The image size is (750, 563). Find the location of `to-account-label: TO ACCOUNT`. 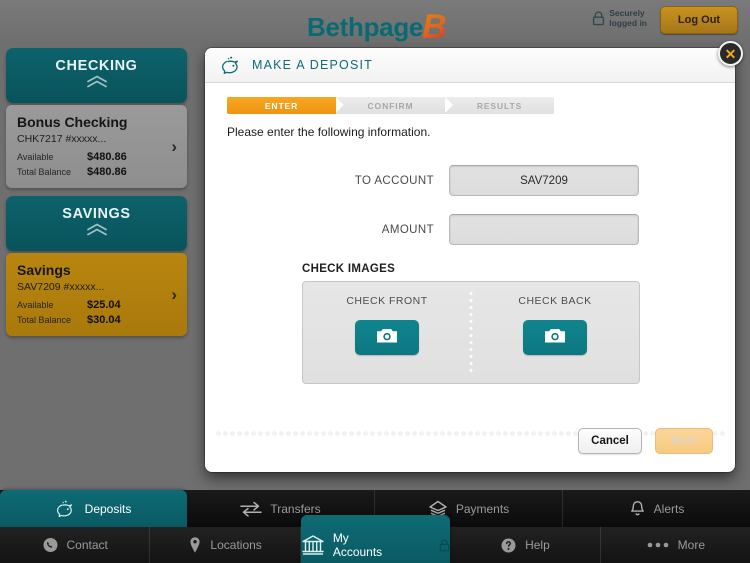

to-account-label: TO ACCOUNT is located at coordinates (394, 180).